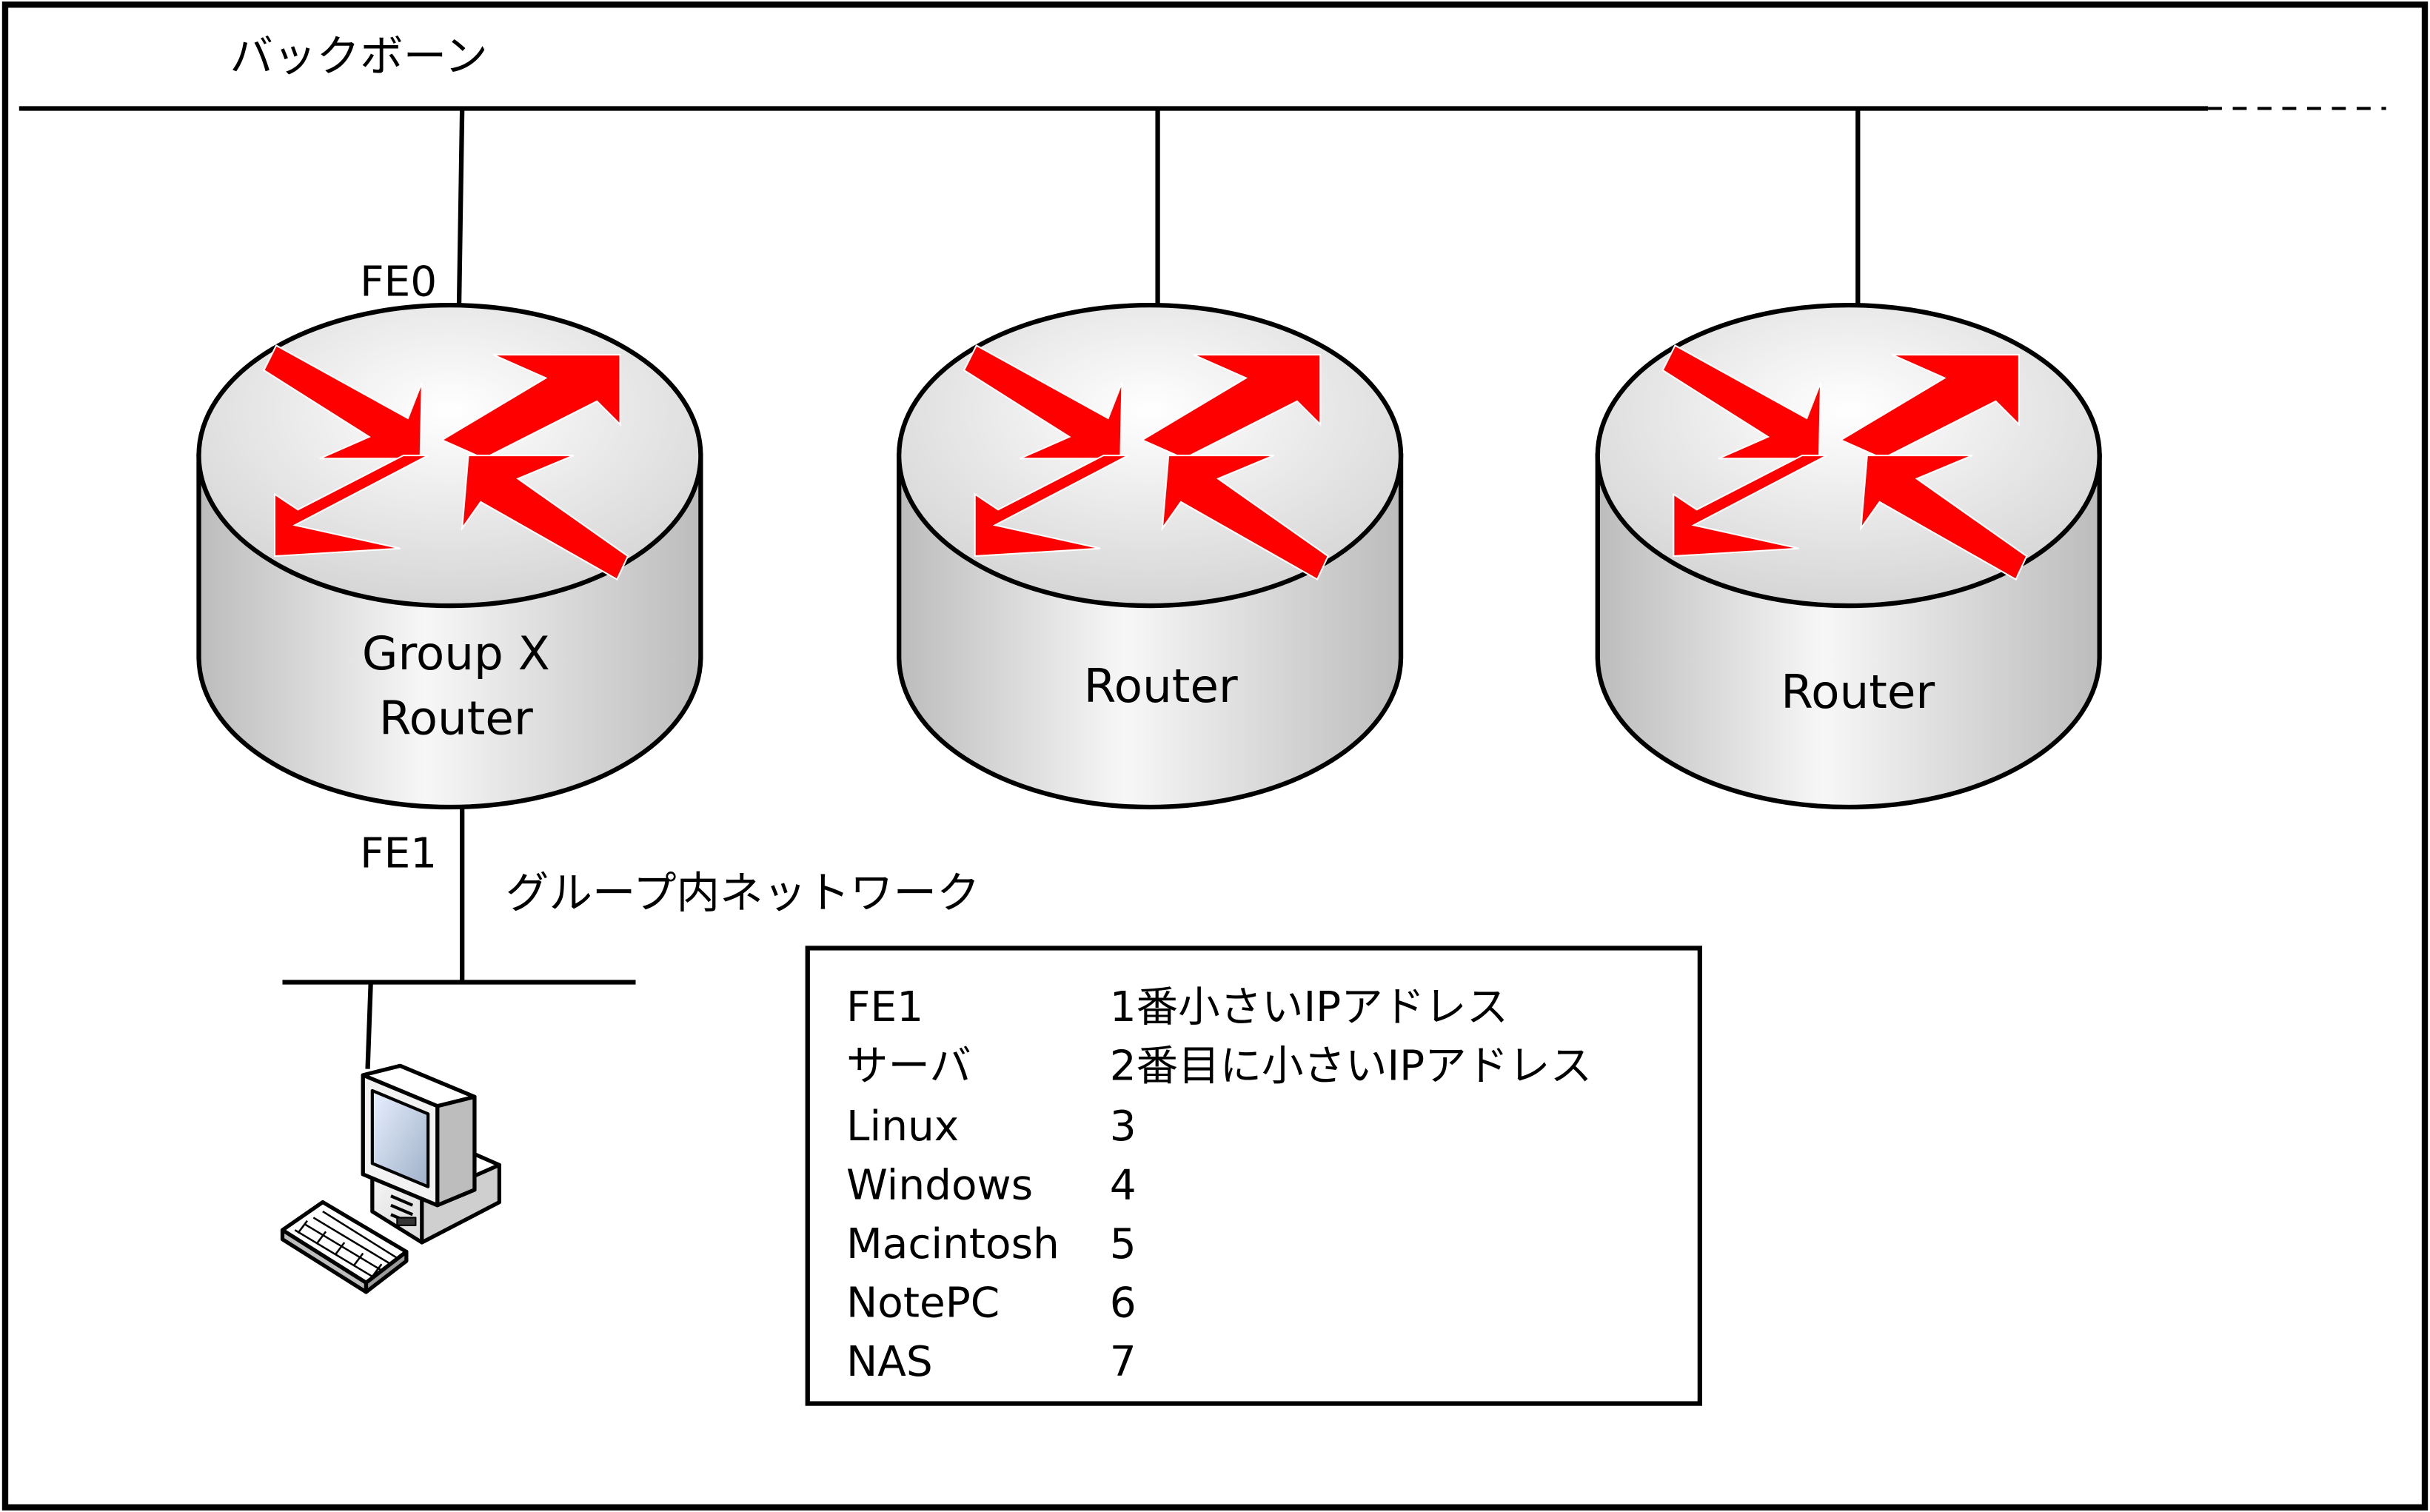 This screenshot has height=1512, width=2430. What do you see at coordinates (1123, 1303) in the screenshot?
I see `row-value: 6` at bounding box center [1123, 1303].